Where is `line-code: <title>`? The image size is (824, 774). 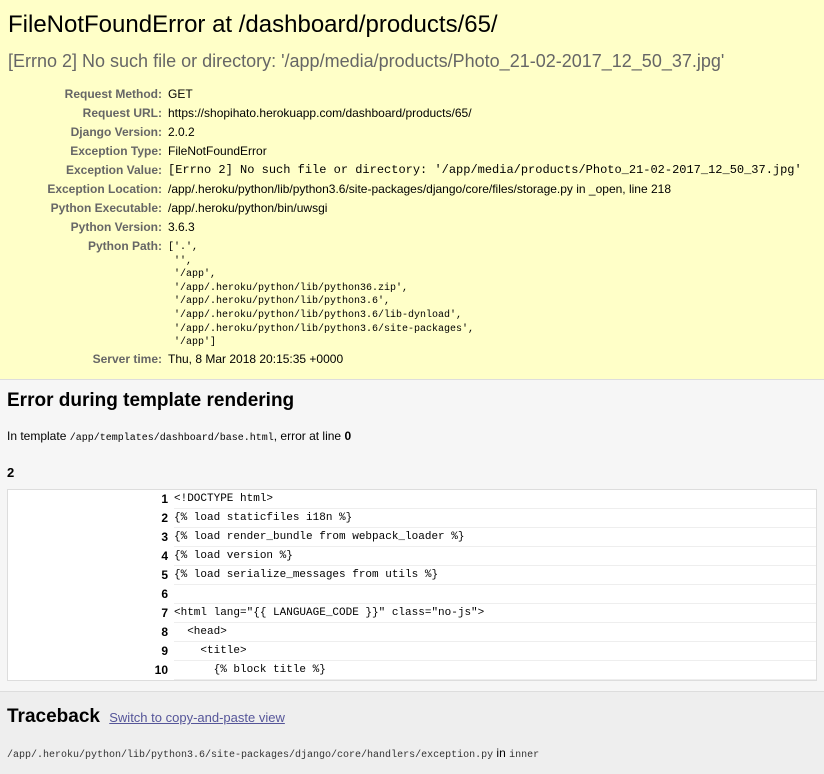 line-code: <title> is located at coordinates (495, 651).